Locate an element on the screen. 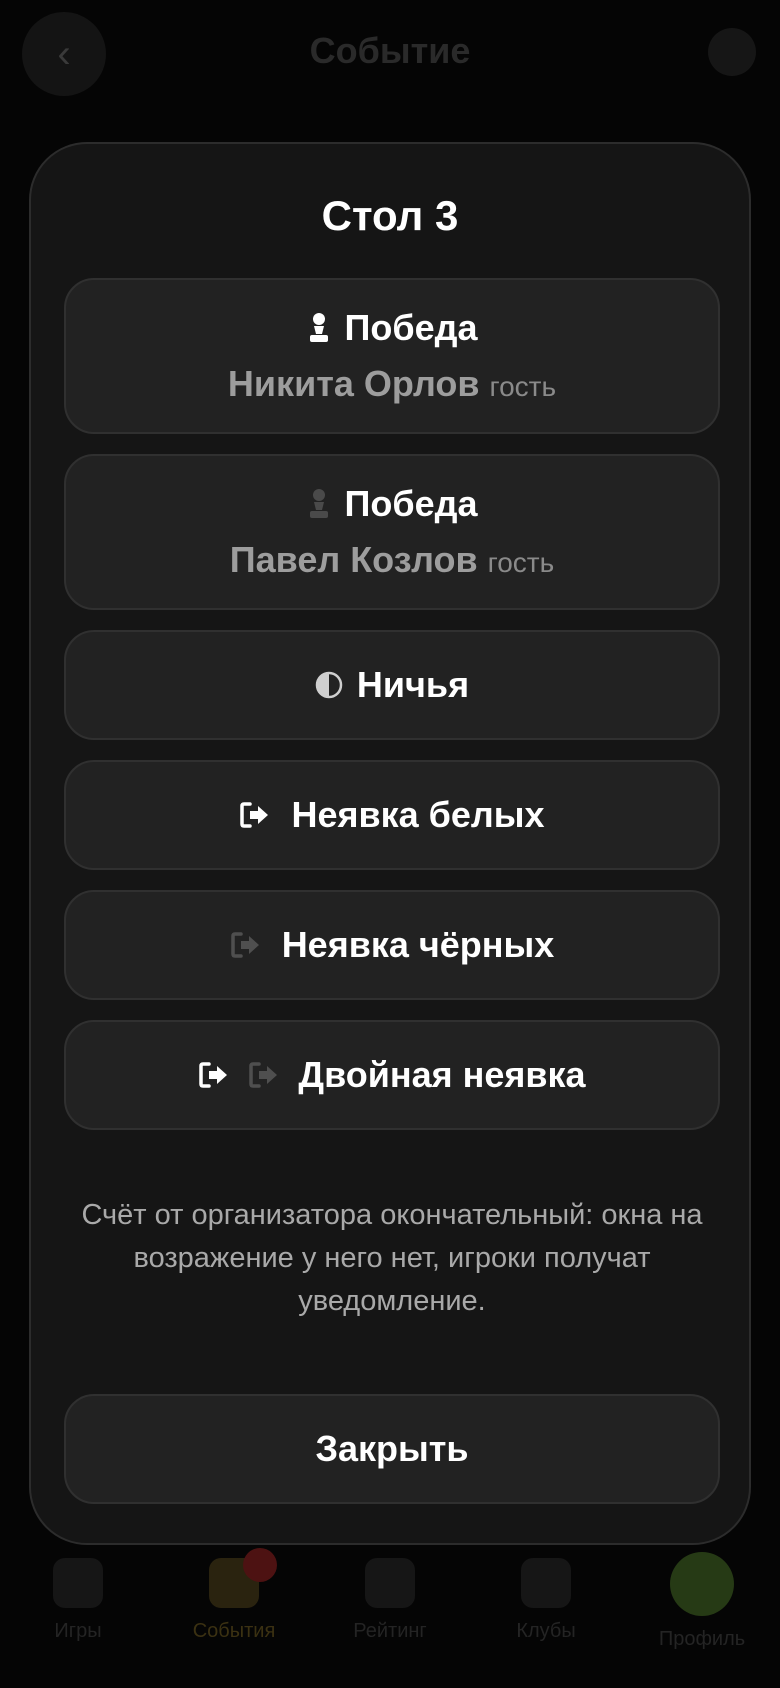 Image resolution: width=780 pixels, height=1688 pixels. modal-title: Стол 3 is located at coordinates (390, 215).